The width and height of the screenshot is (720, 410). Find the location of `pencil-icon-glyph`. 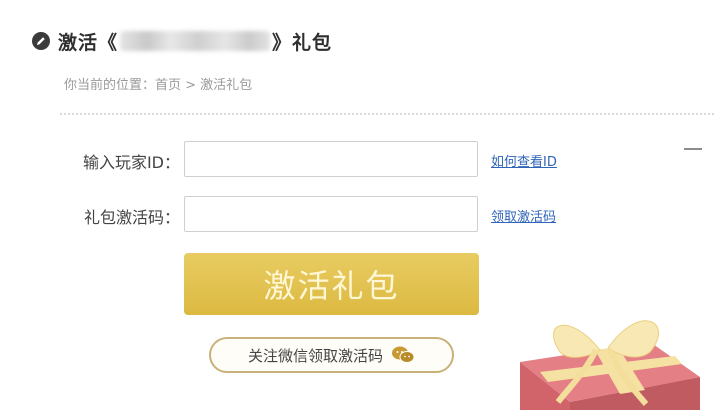

pencil-icon-glyph is located at coordinates (41, 41).